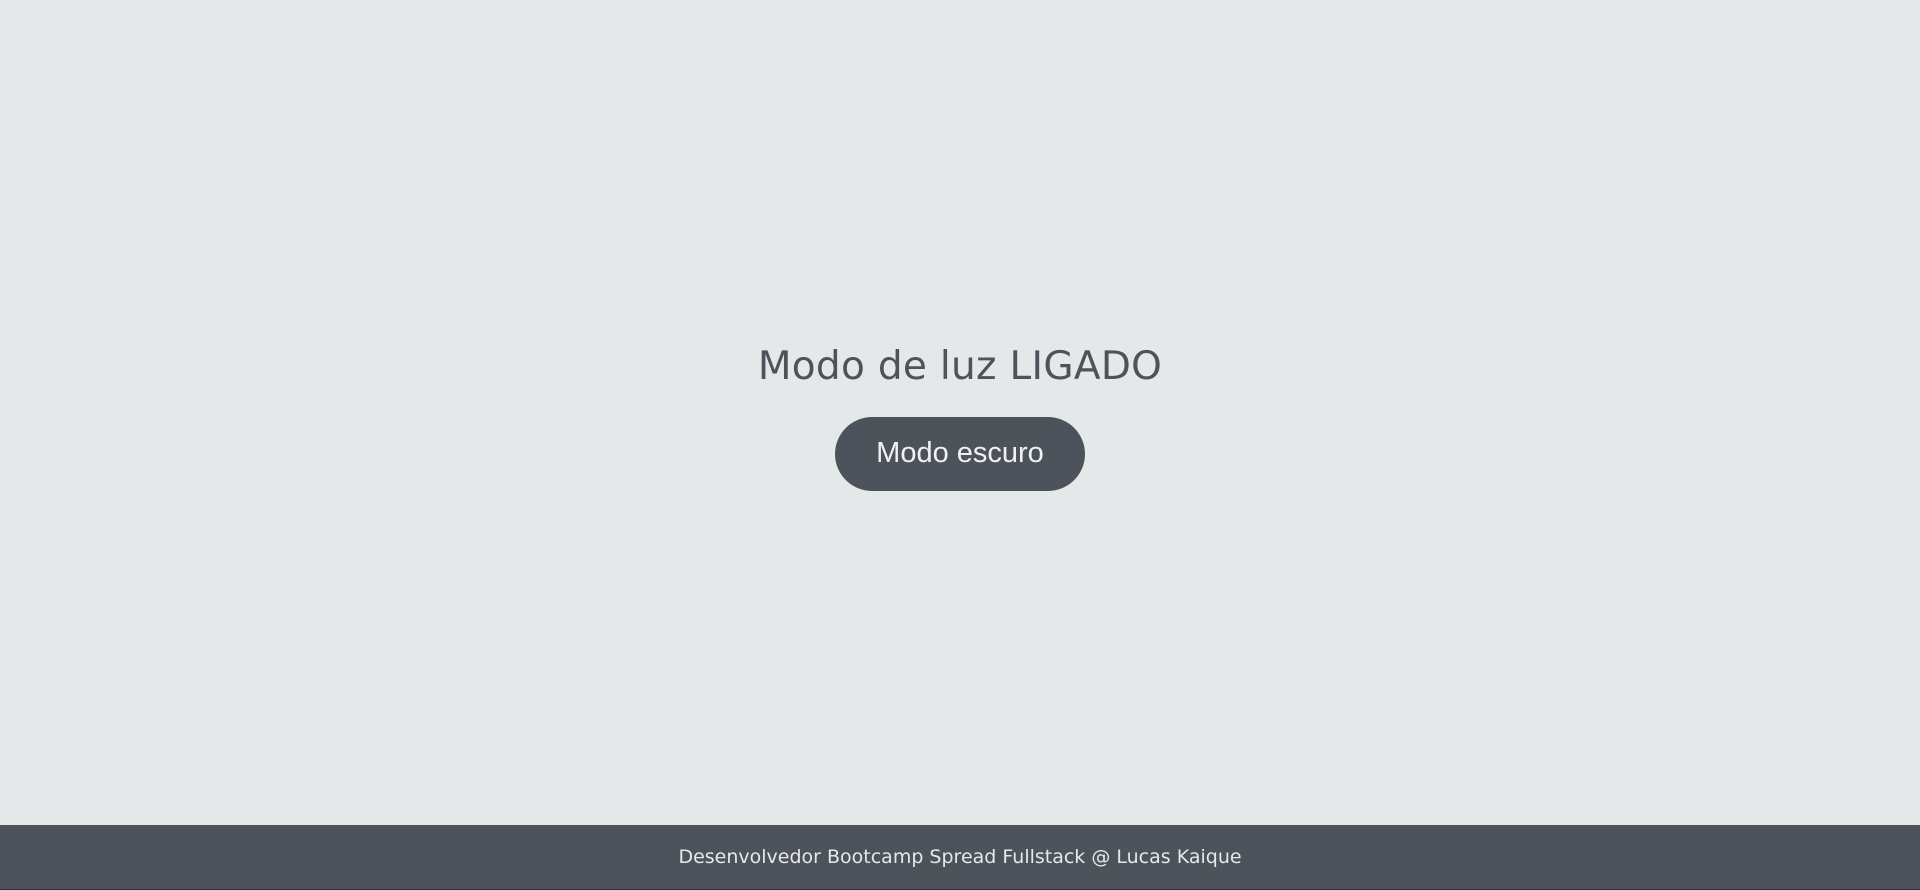  What do you see at coordinates (960, 367) in the screenshot?
I see `mode-status-title: Modo de luz LIGADO` at bounding box center [960, 367].